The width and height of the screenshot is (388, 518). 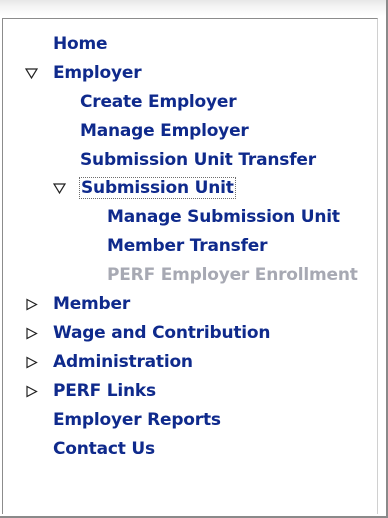 I want to click on tree-item-label: Wage and Contribution, so click(x=162, y=333).